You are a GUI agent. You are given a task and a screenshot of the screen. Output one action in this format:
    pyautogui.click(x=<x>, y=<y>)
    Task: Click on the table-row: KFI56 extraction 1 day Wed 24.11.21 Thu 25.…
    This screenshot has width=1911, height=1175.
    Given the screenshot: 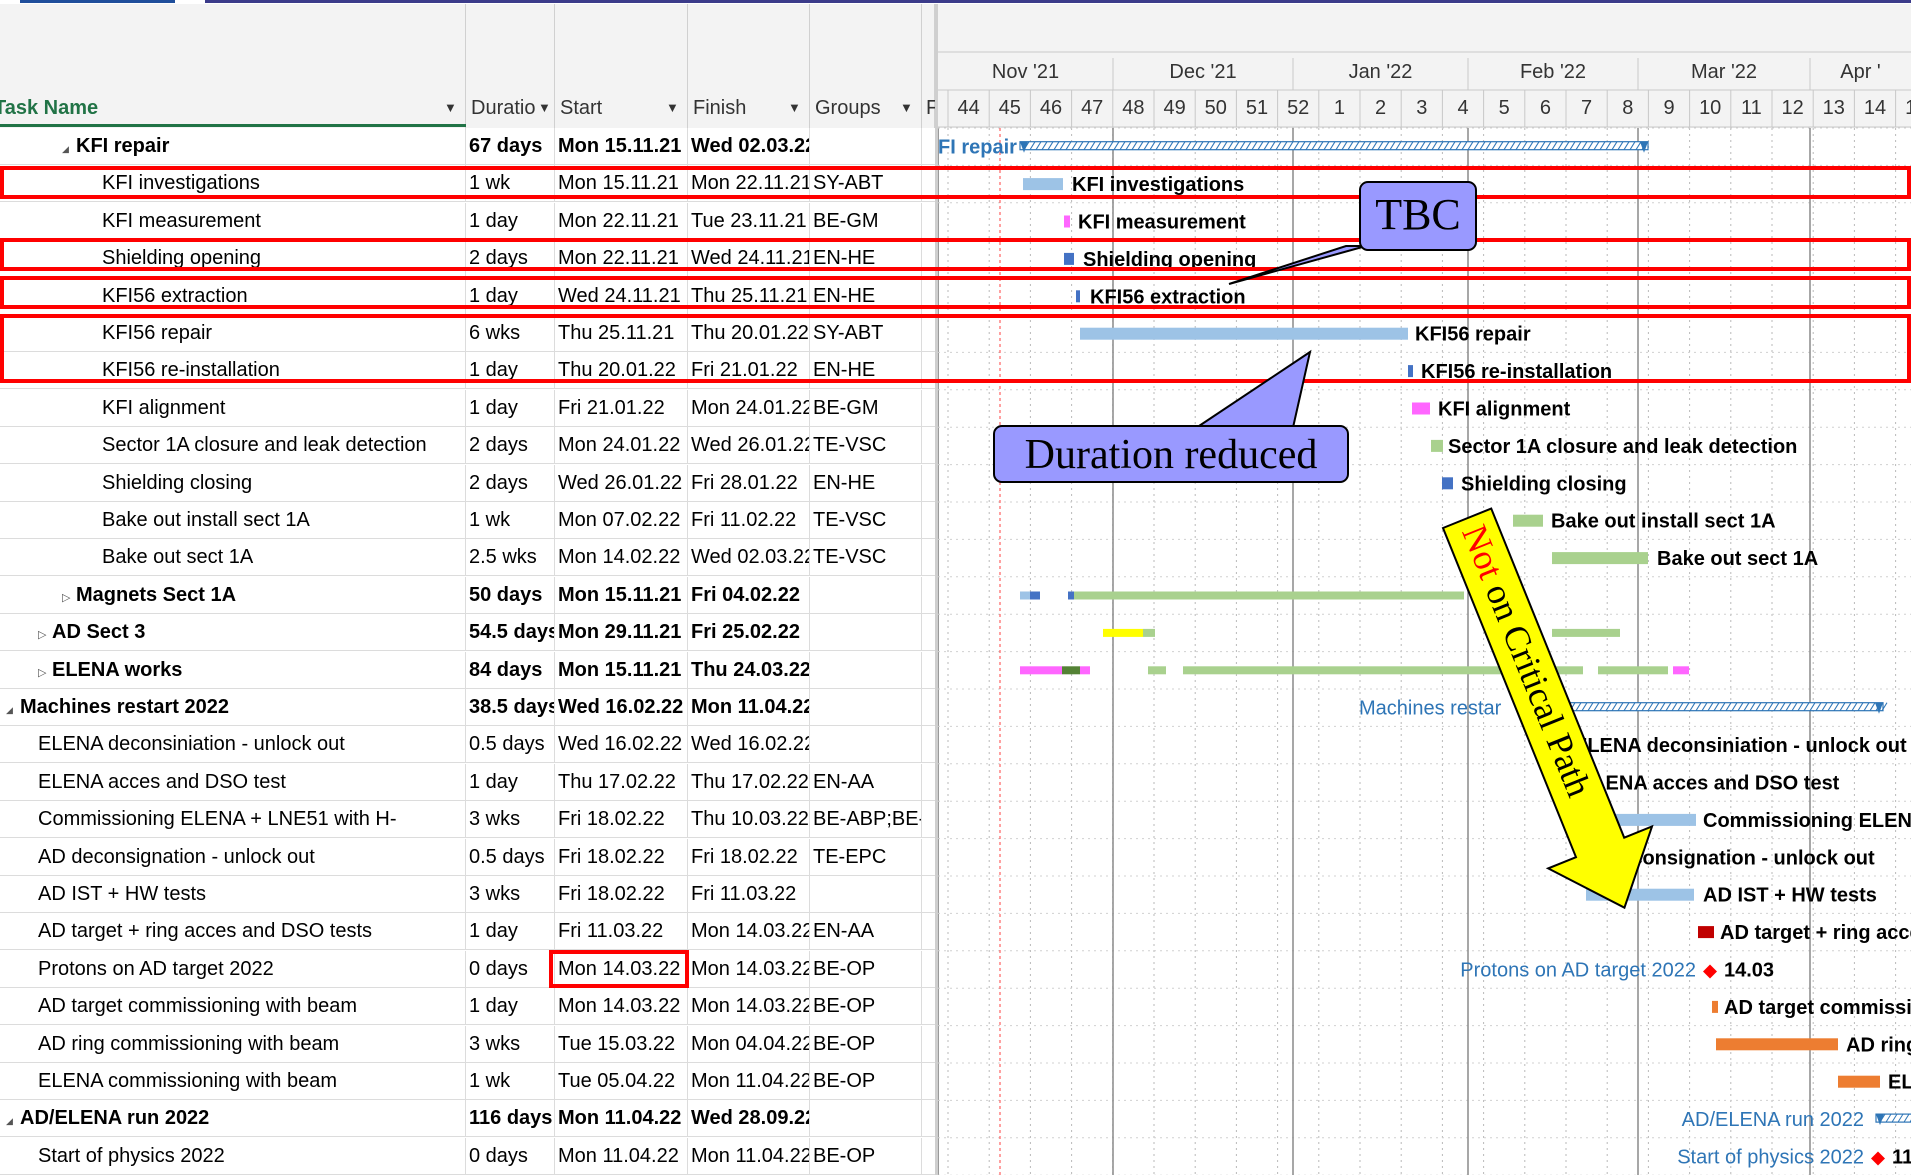 What is the action you would take?
    pyautogui.click(x=467, y=296)
    